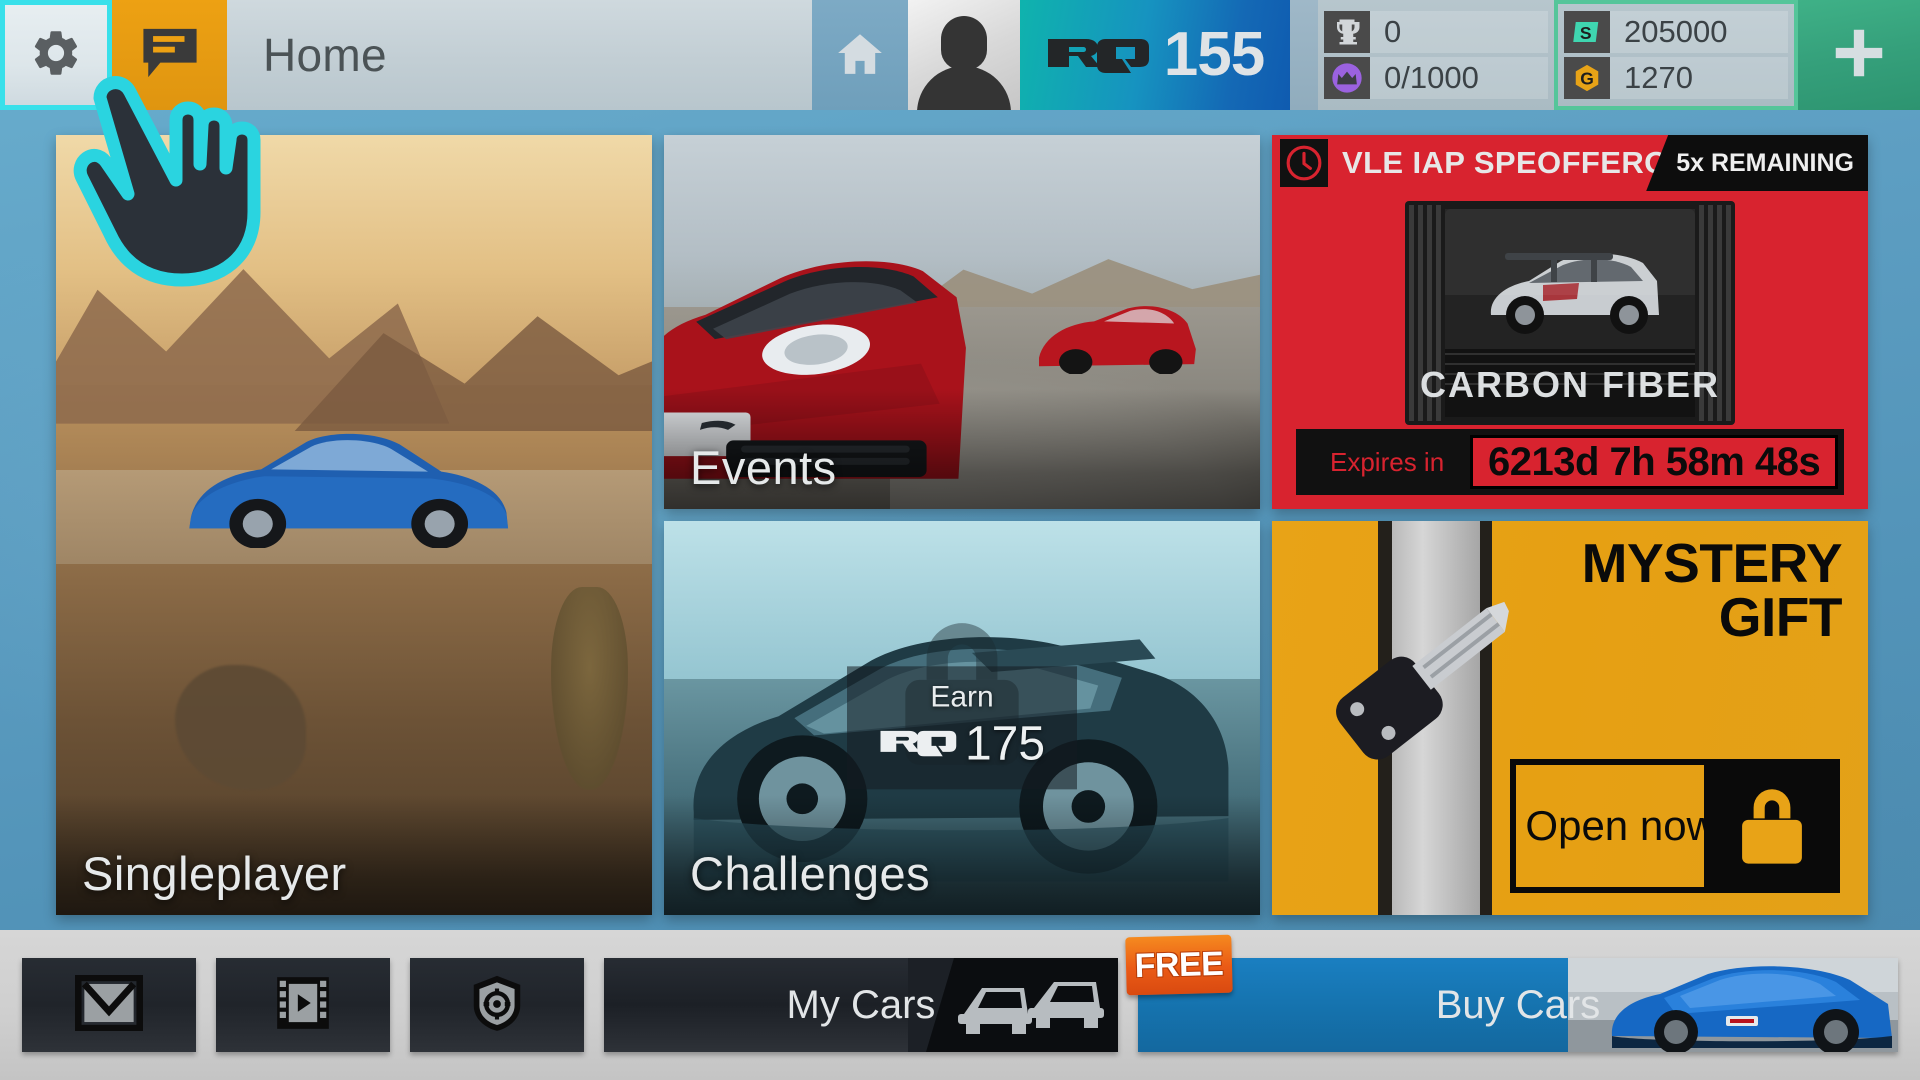  I want to click on buy-cars-button: FREE Buy Cars, so click(1511, 993).